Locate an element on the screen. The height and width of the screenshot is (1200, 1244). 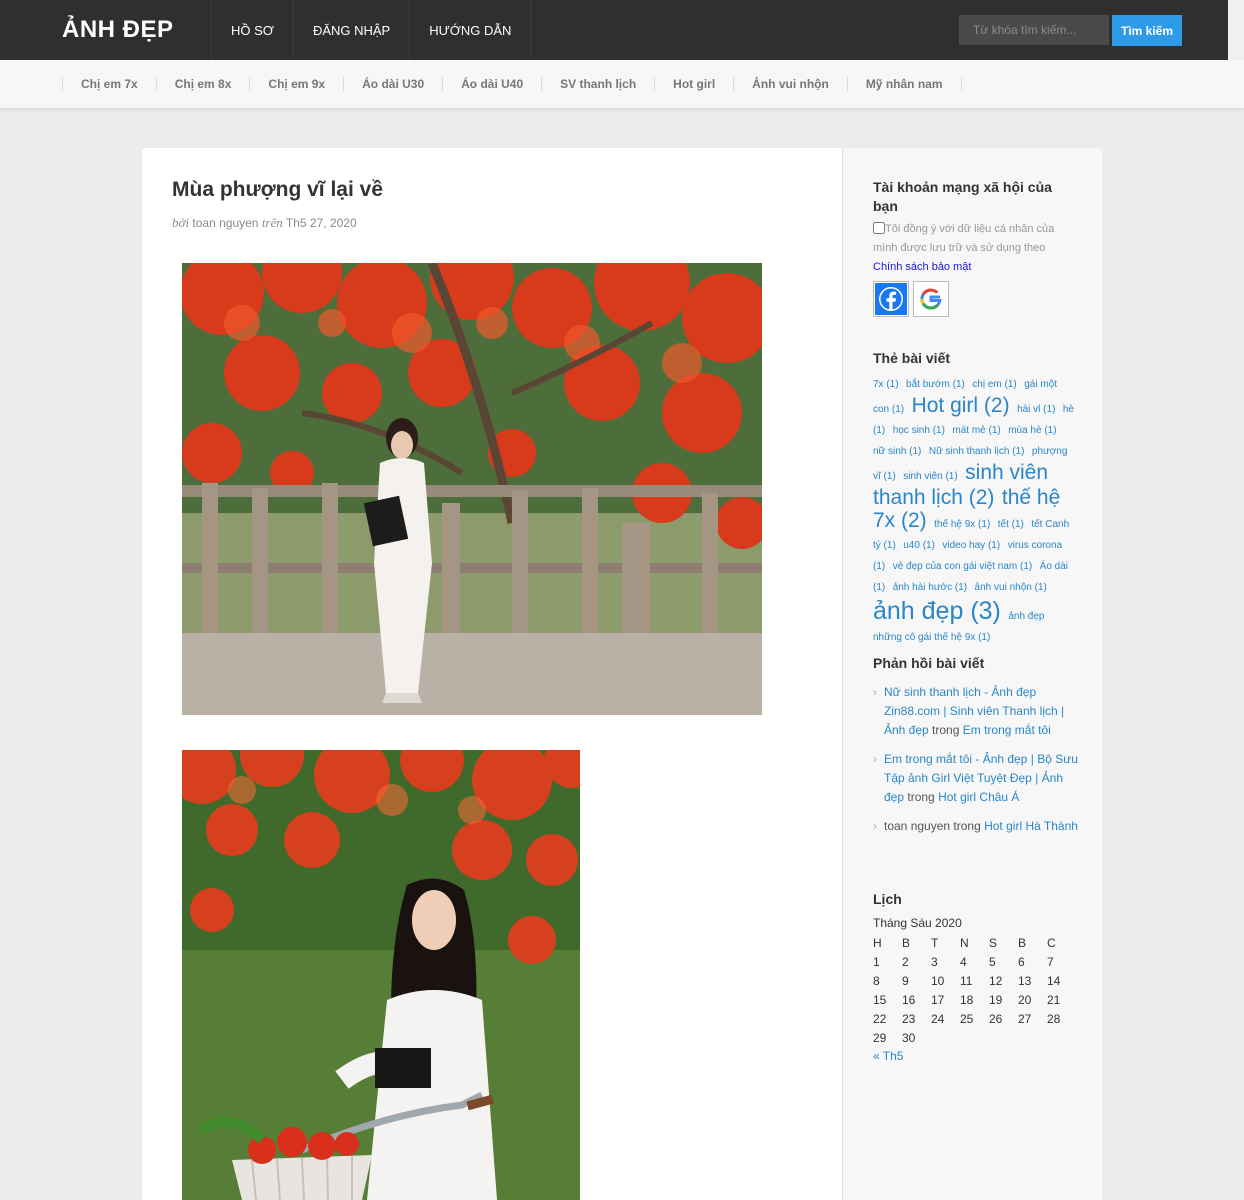
scrollbar is located at coordinates (1236, 30).